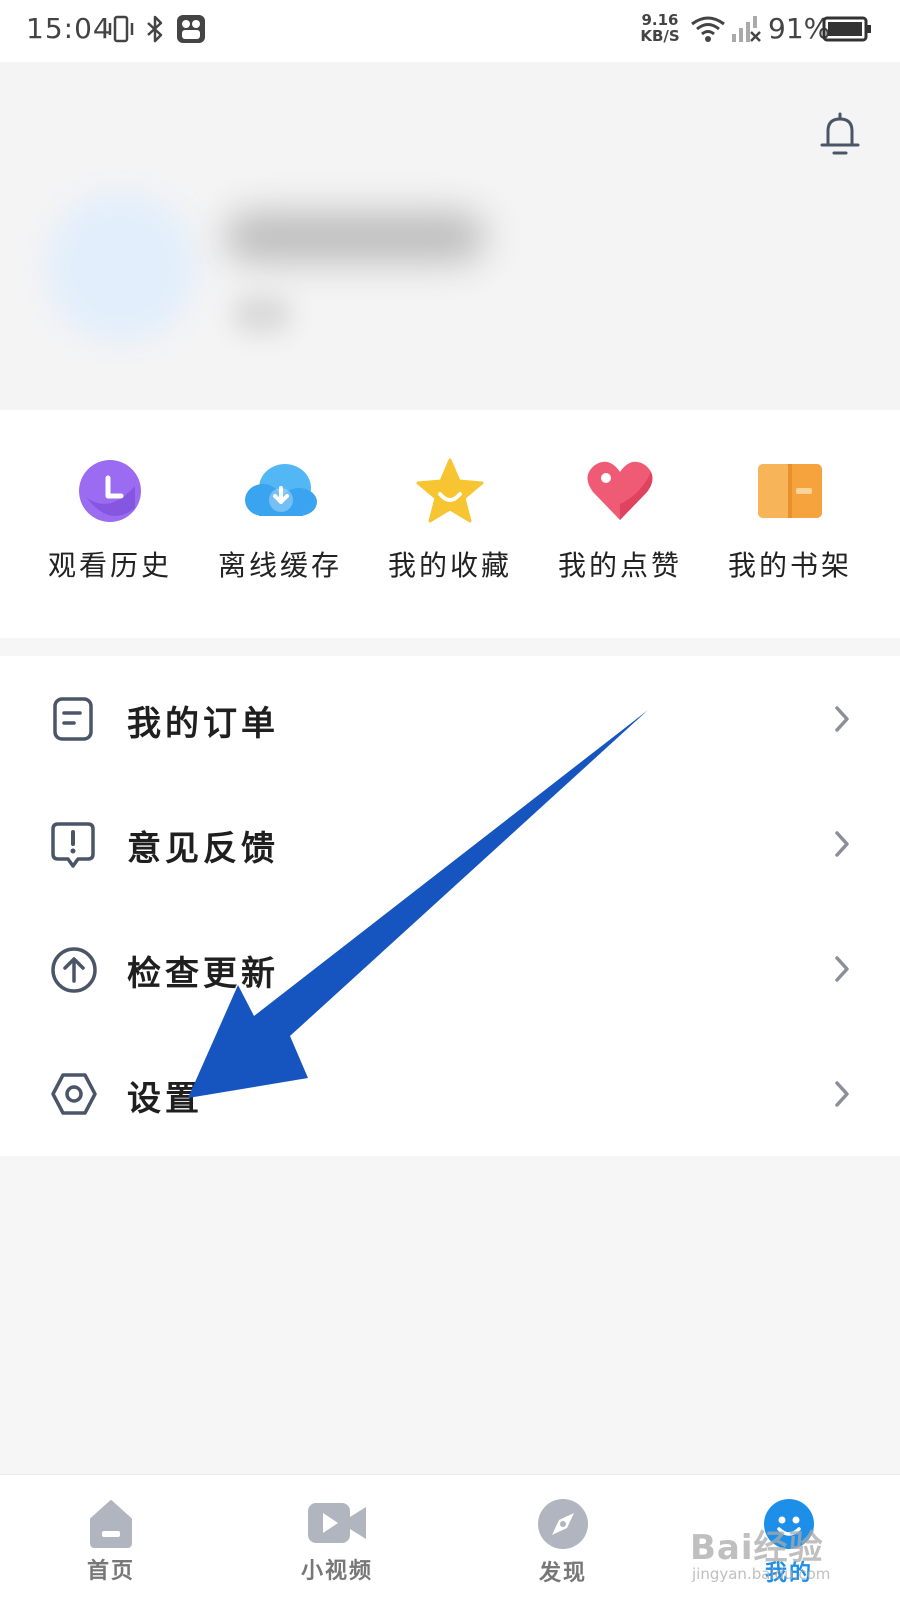 The width and height of the screenshot is (900, 1601). What do you see at coordinates (74, 1094) in the screenshot?
I see `settings-hexagon-icon` at bounding box center [74, 1094].